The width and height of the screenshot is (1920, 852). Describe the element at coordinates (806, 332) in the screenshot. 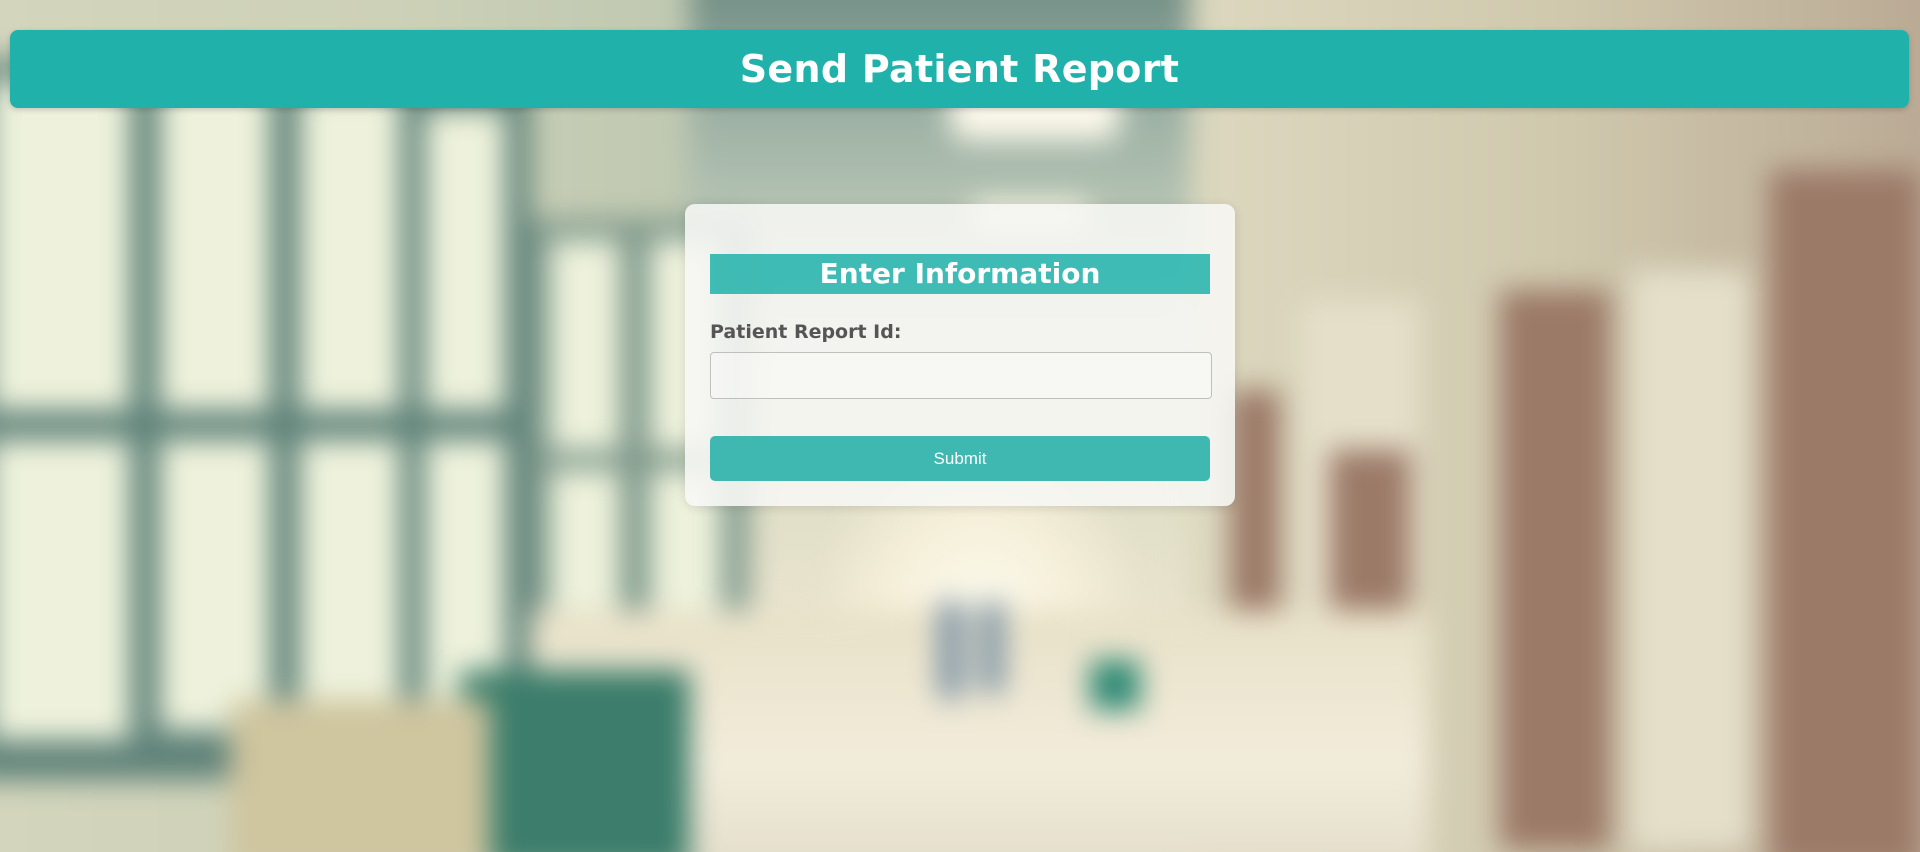

I see `patient-report-id-label: Patient Report Id:` at that location.